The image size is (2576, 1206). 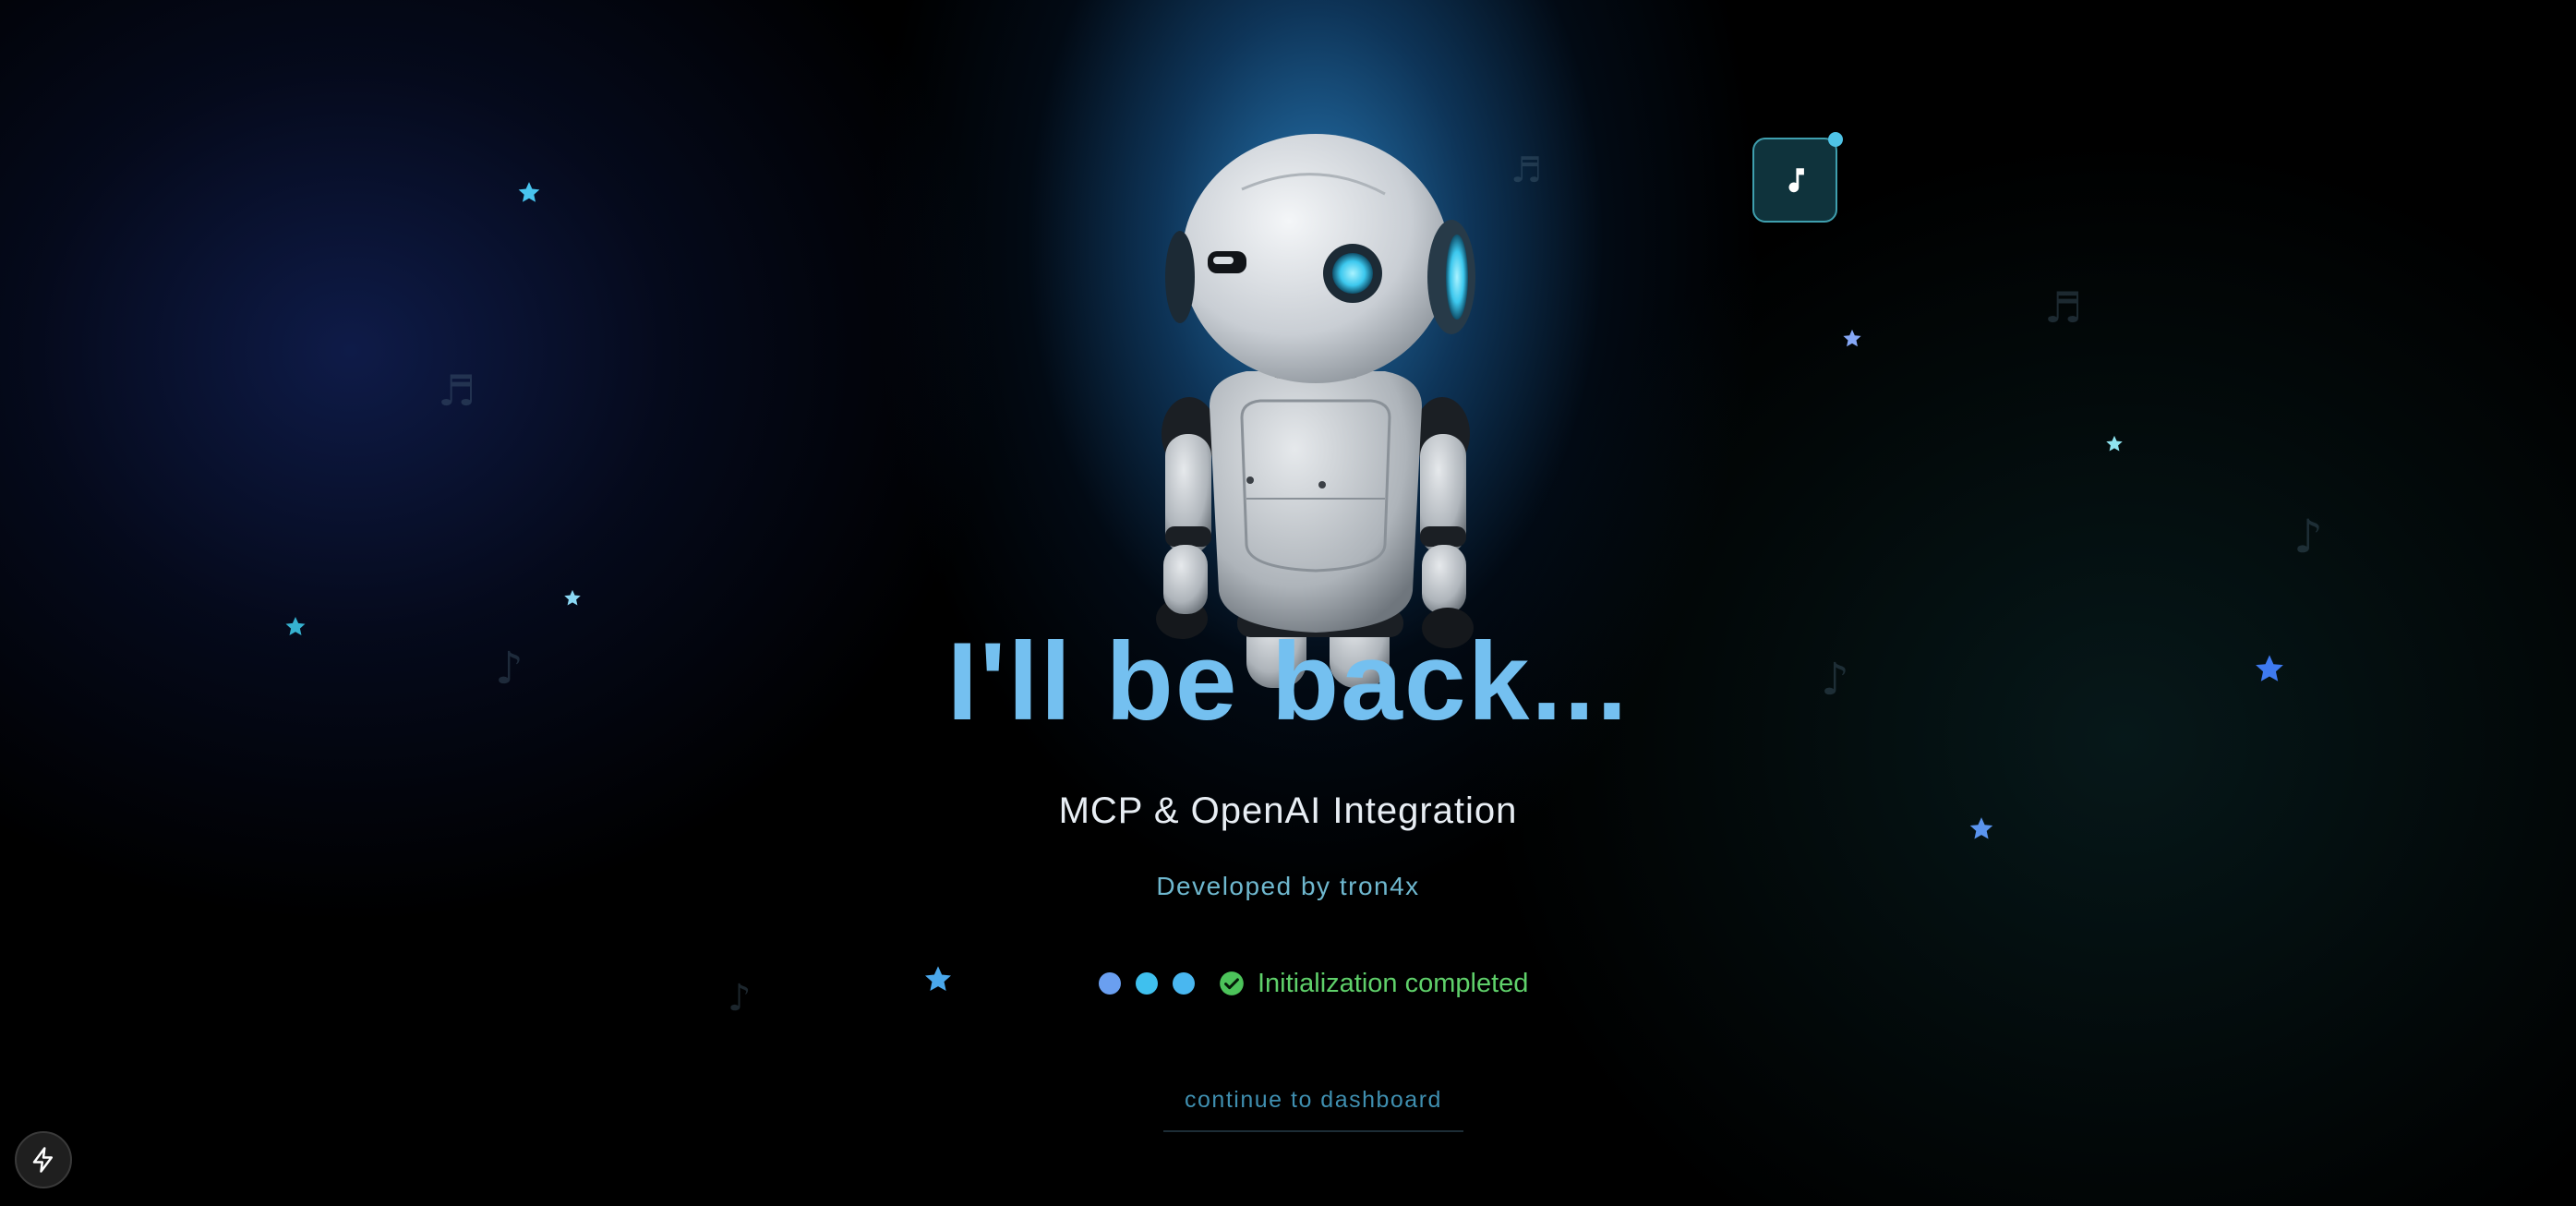 I want to click on robot-illustration, so click(x=1315, y=411).